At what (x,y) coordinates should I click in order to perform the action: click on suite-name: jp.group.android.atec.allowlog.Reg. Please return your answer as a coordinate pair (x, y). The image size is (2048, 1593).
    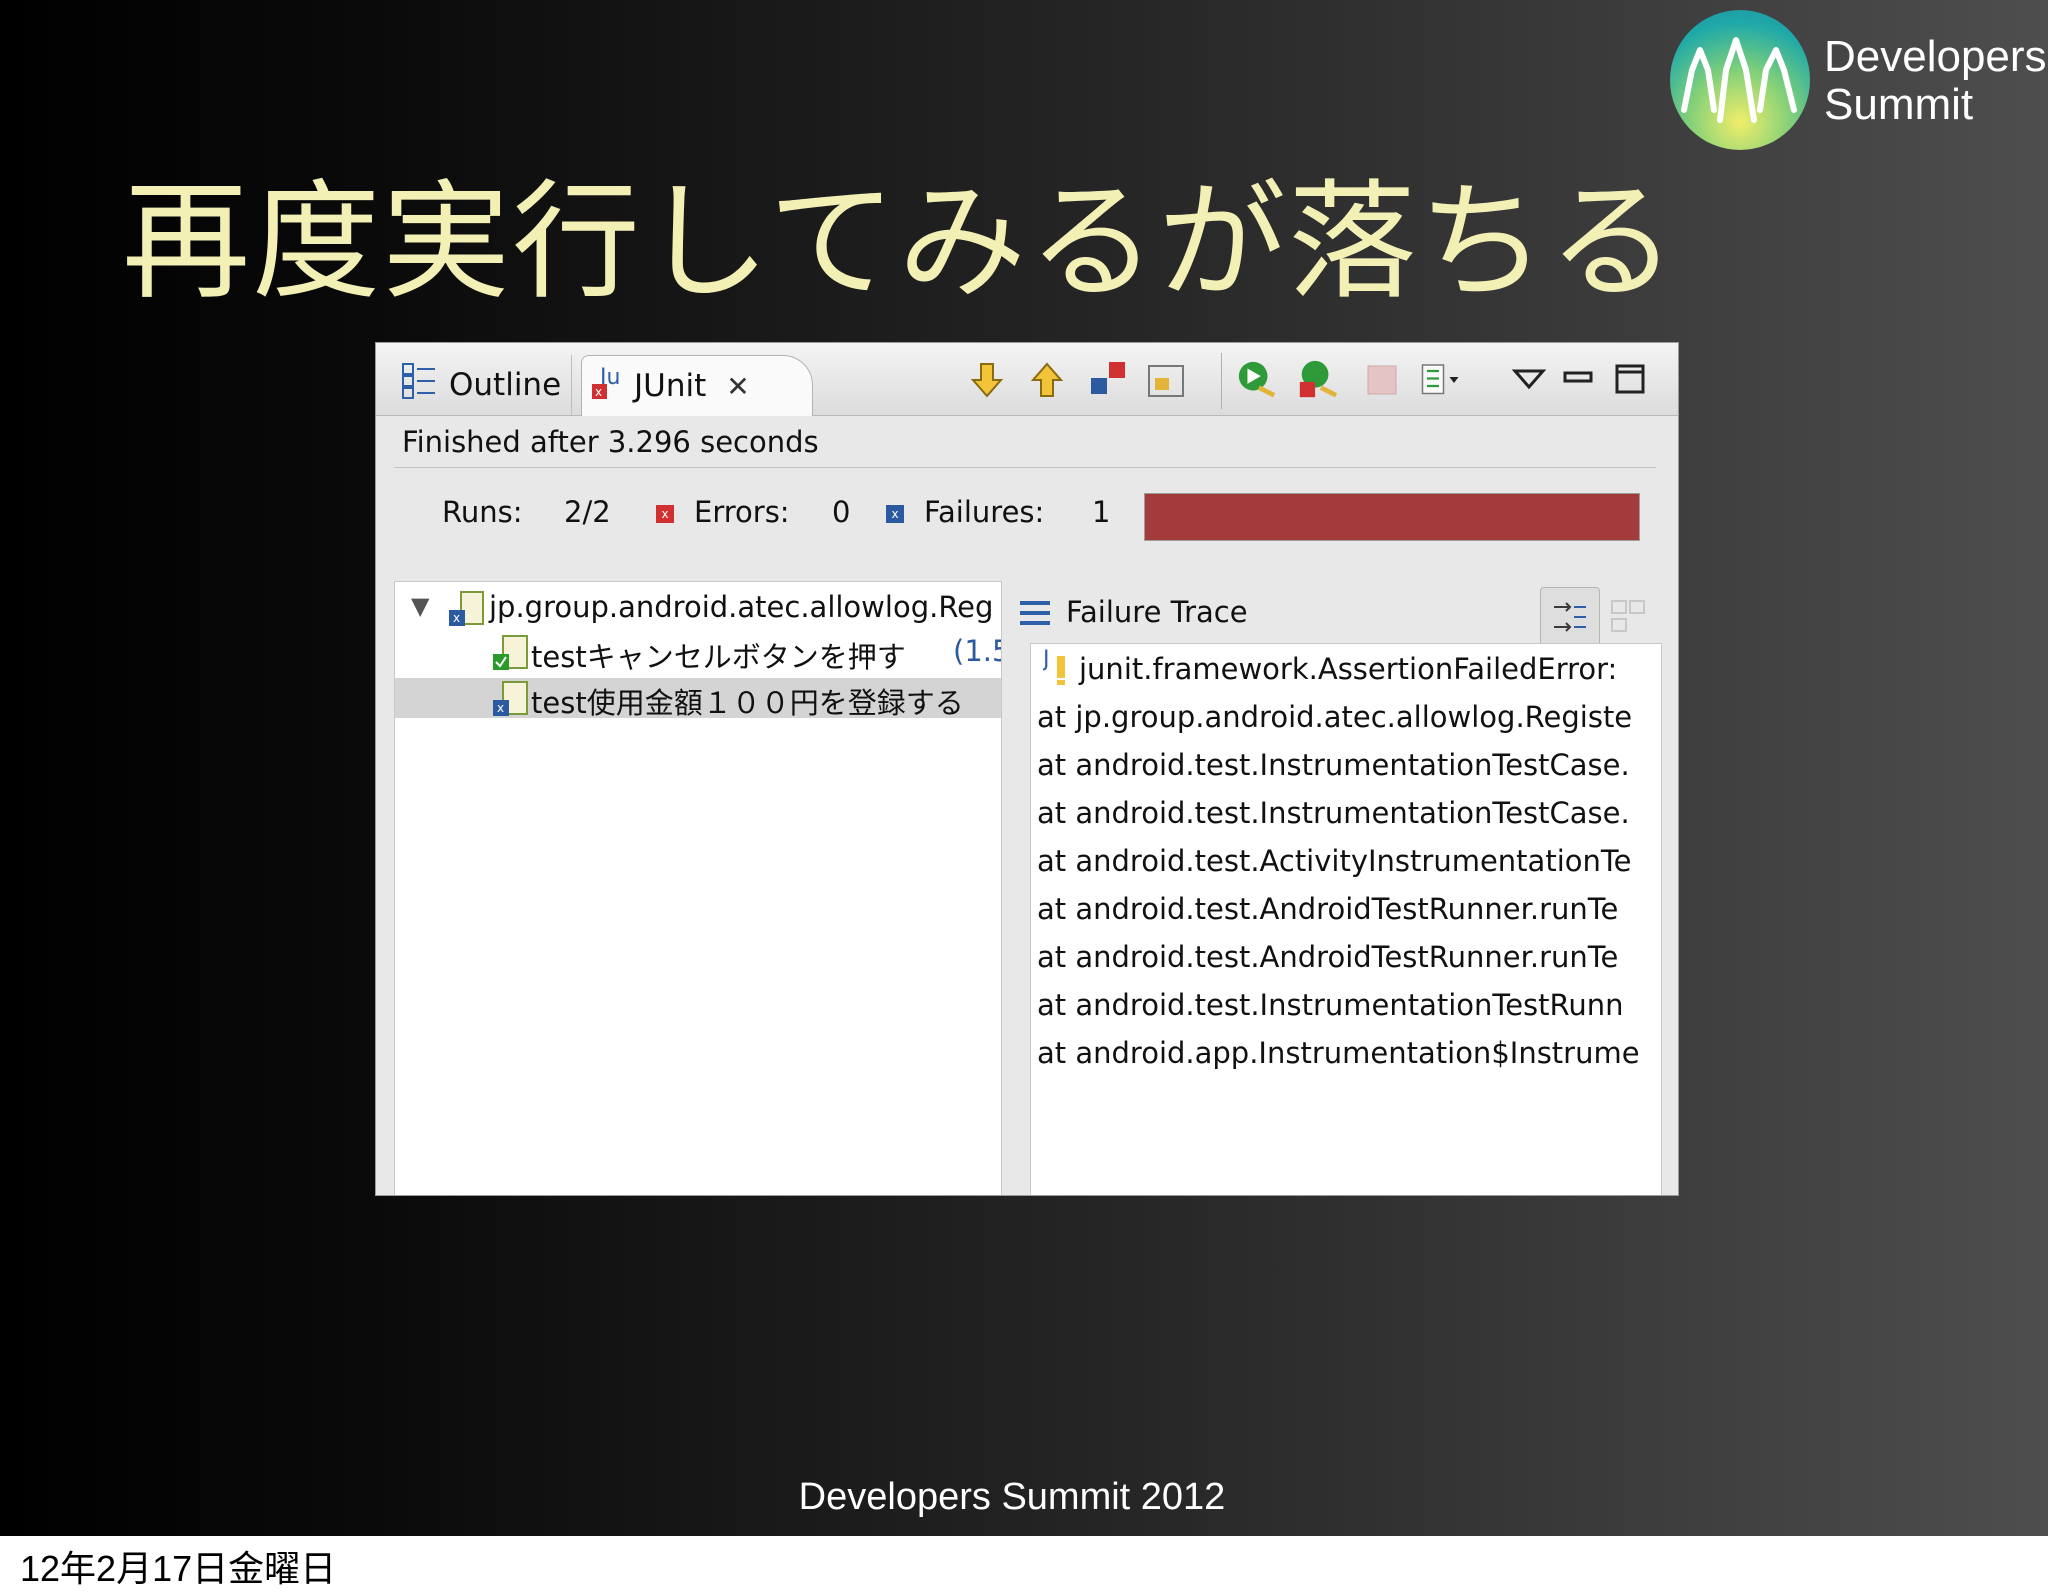
    Looking at the image, I should click on (741, 607).